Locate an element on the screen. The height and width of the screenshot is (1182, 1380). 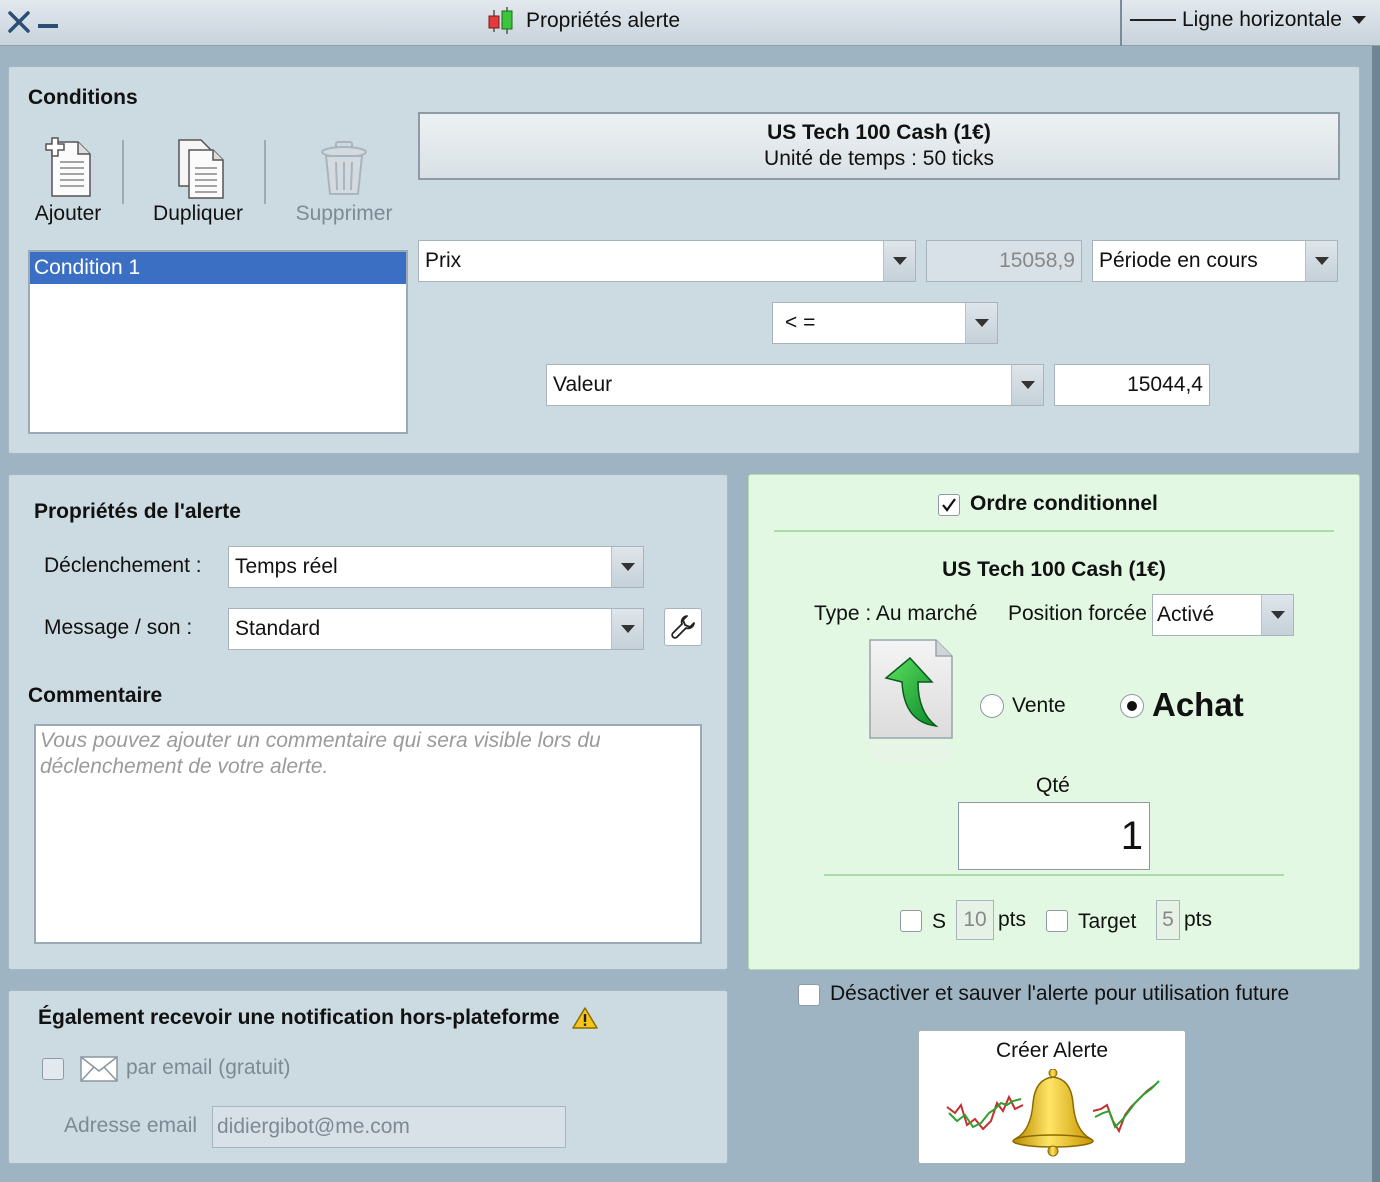
email-checkbox is located at coordinates (53, 1069).